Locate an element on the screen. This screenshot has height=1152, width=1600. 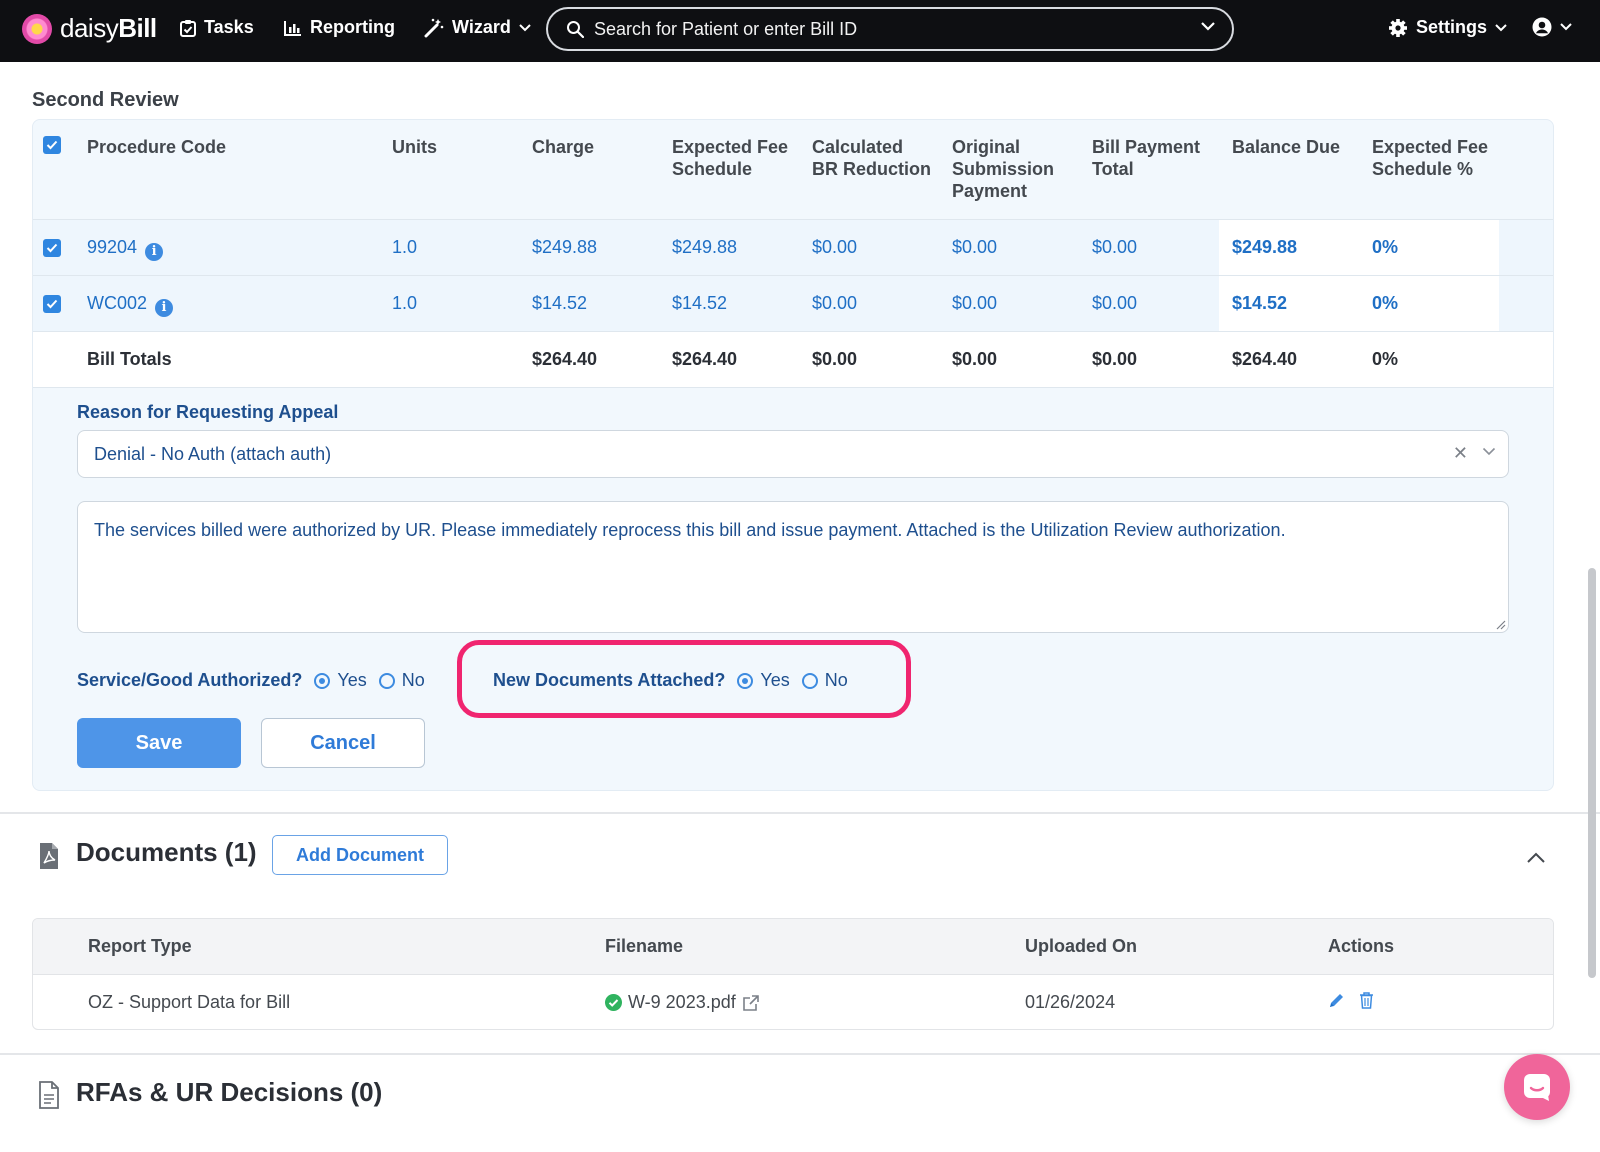
procedure-code: WC002 is located at coordinates (117, 303).